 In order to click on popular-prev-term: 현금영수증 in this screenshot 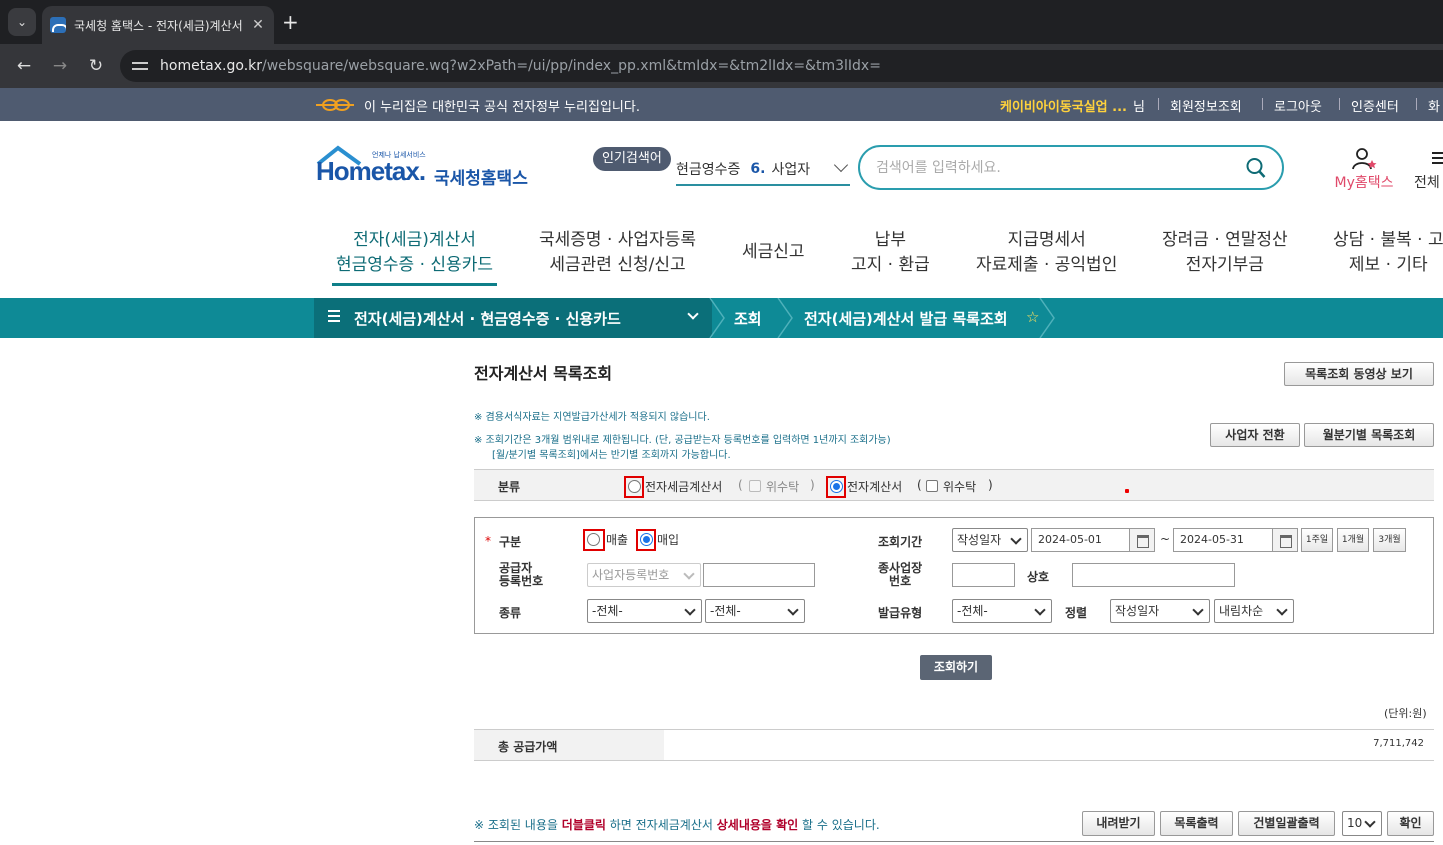, I will do `click(708, 170)`.